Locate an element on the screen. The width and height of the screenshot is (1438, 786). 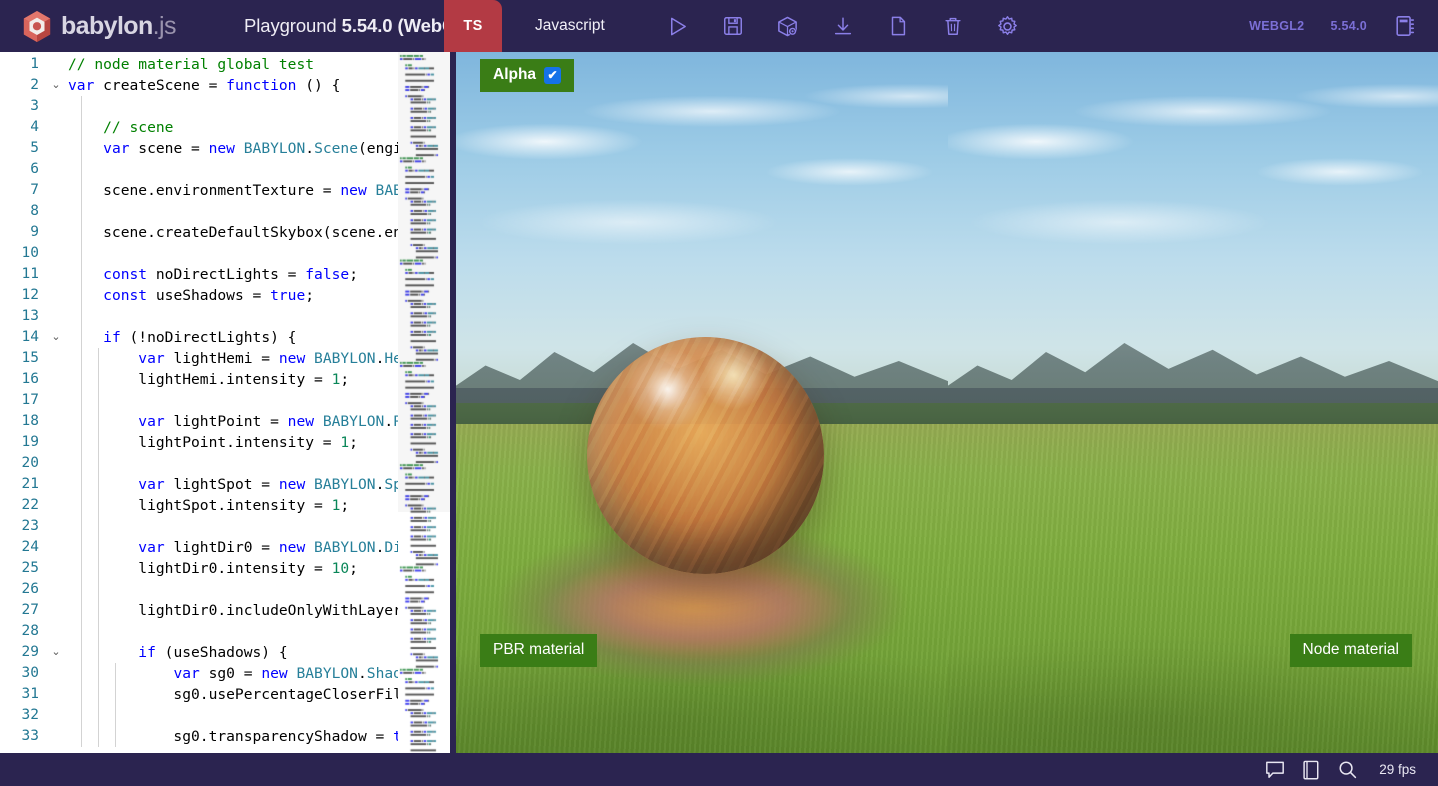
brand-logo-group: babylon.js is located at coordinates (122, 26).